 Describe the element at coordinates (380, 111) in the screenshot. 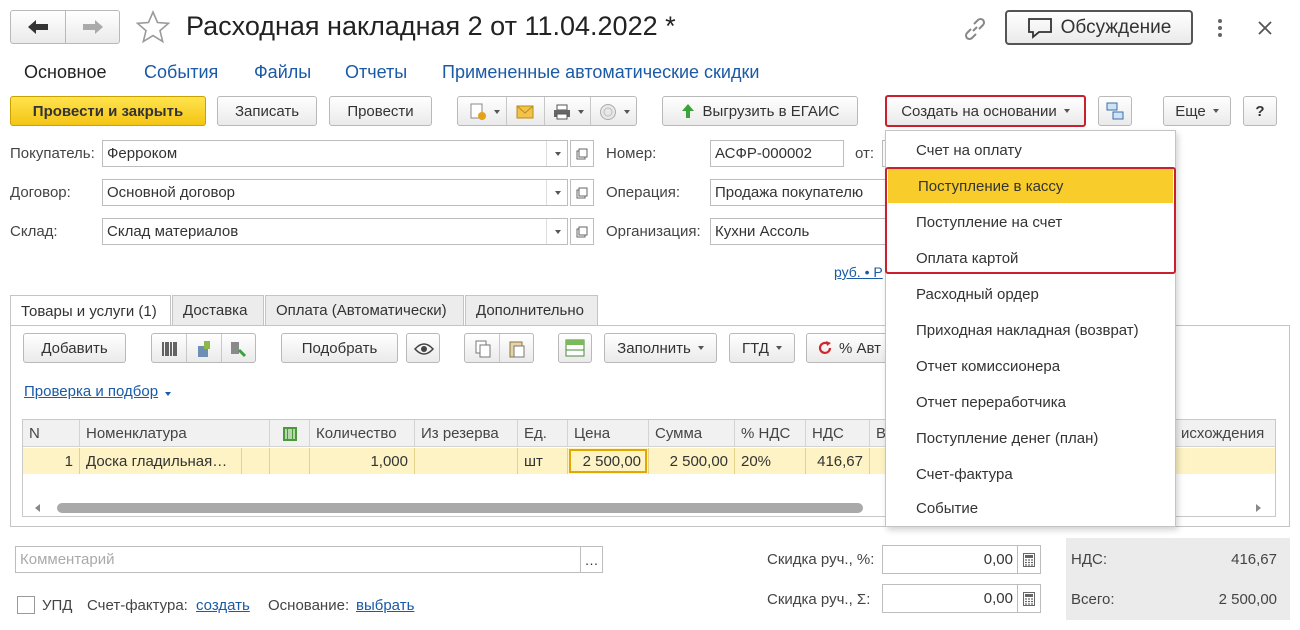

I see `post-button: Провести` at that location.